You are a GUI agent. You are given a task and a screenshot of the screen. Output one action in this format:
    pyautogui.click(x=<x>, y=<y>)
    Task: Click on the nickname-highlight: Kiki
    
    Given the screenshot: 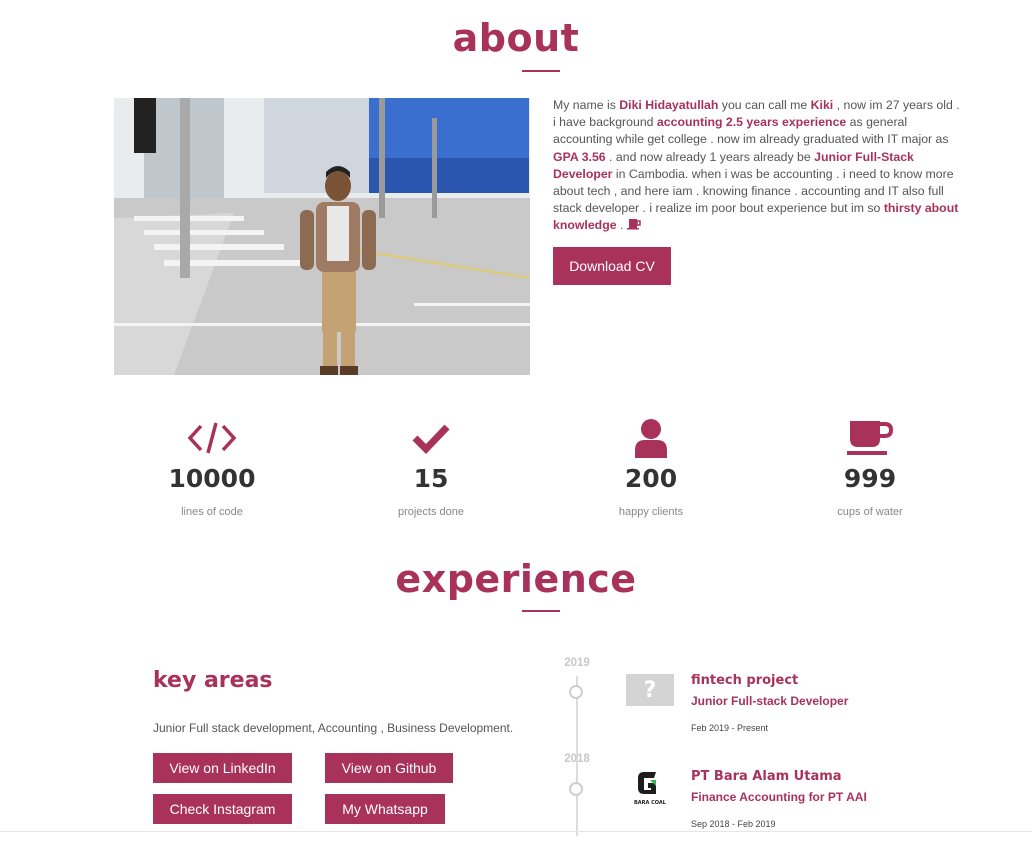 What is the action you would take?
    pyautogui.click(x=822, y=105)
    